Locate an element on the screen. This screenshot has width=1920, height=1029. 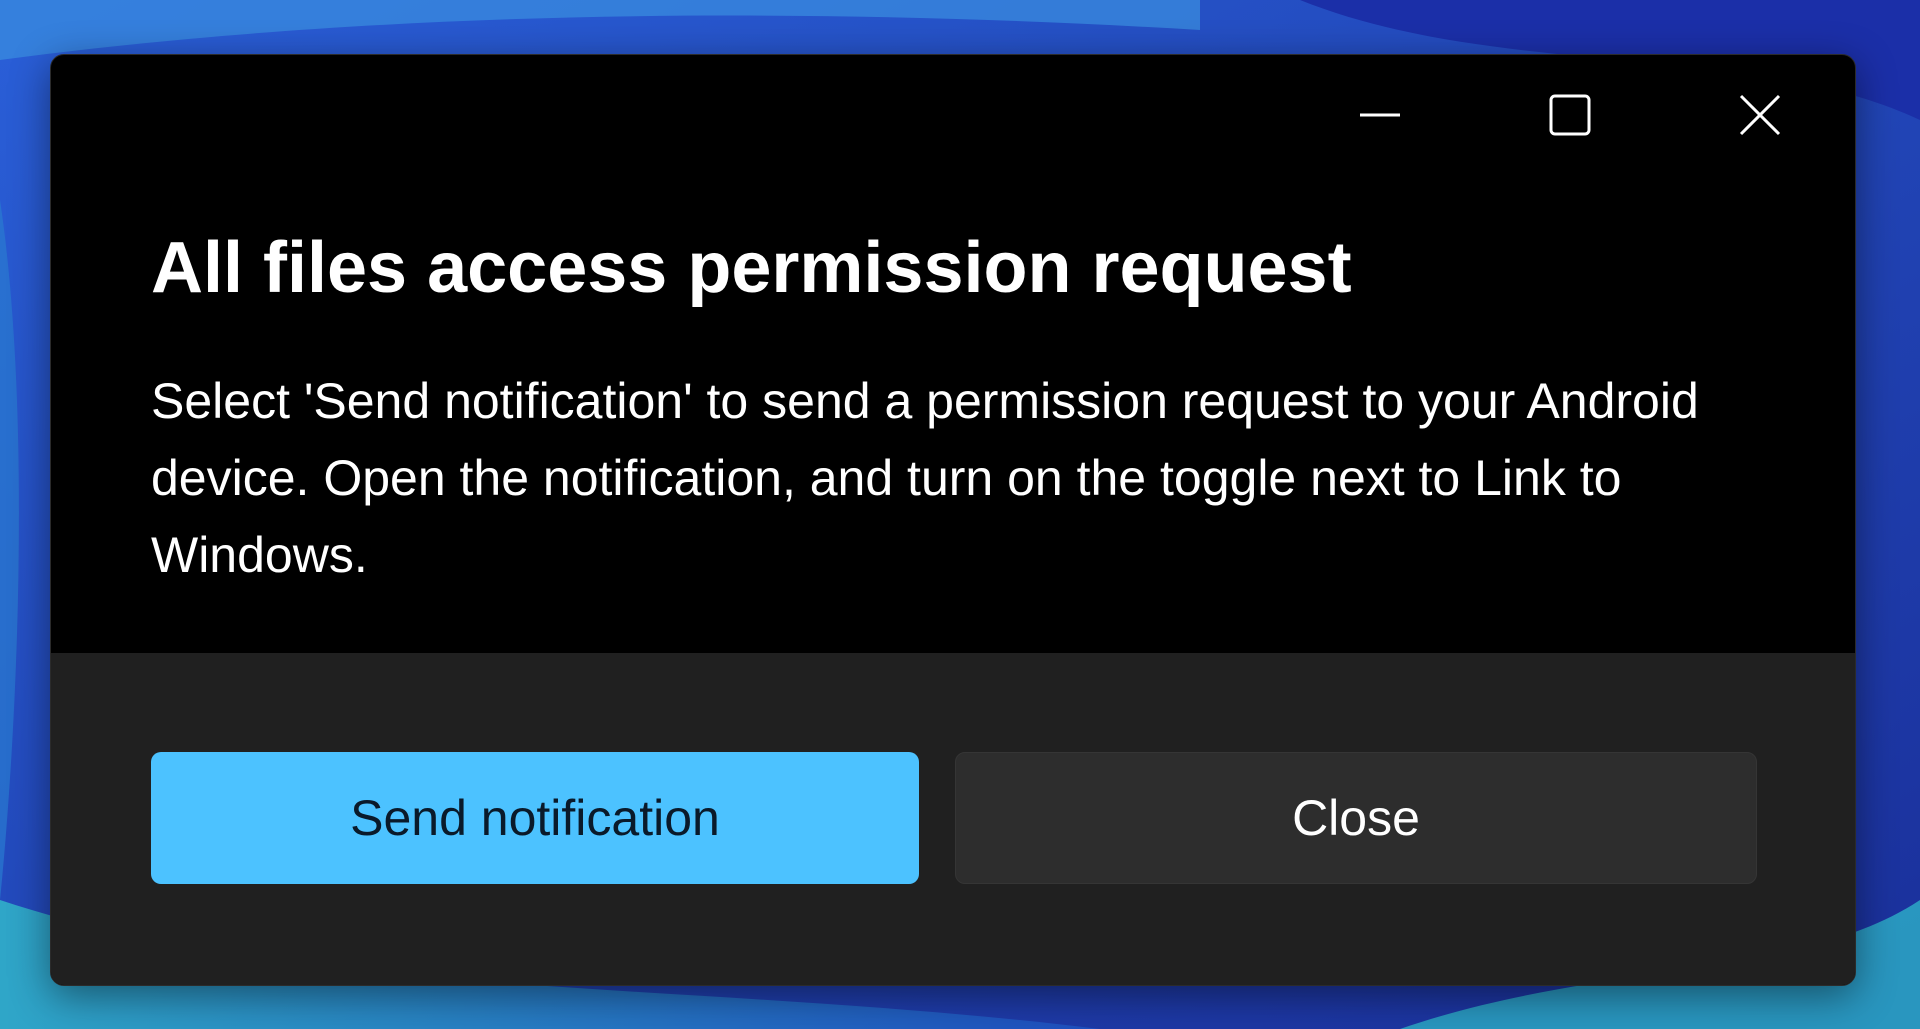
close-button: Close is located at coordinates (1356, 818).